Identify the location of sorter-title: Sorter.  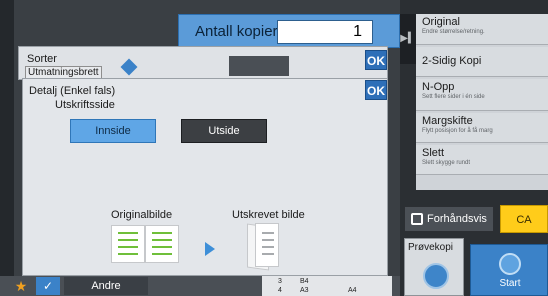
(42, 59).